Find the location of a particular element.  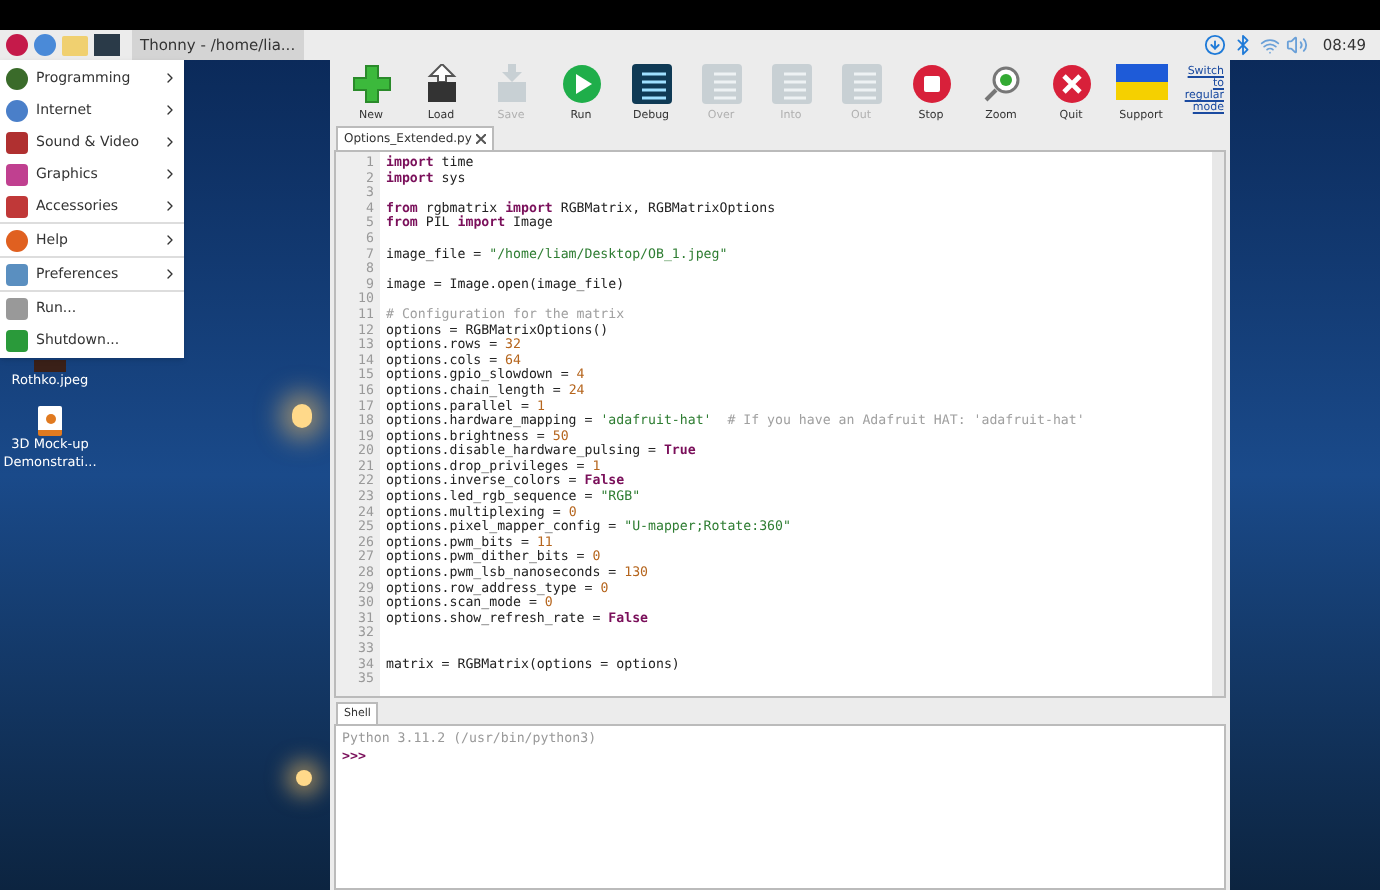

download-icon is located at coordinates (1215, 45).